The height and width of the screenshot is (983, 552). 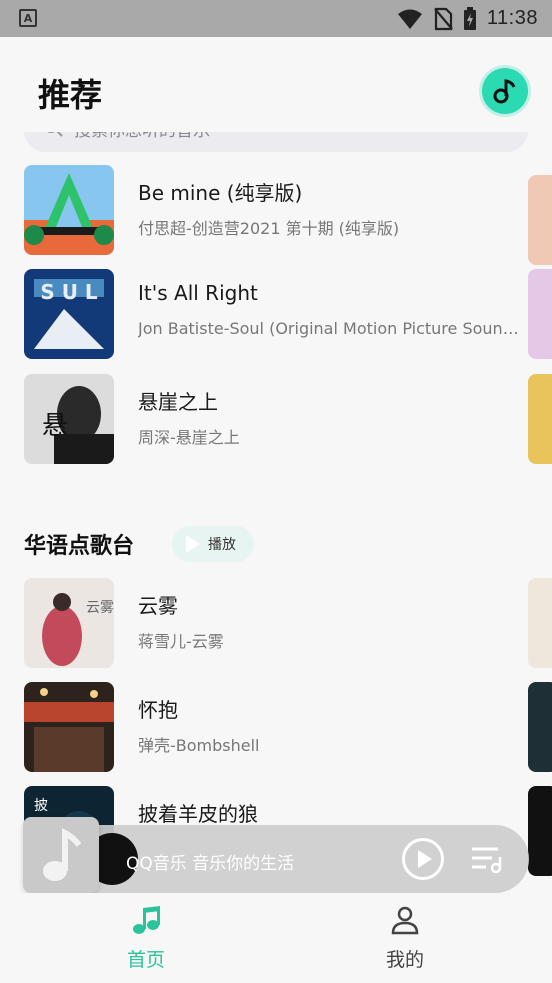 I want to click on section-play-button: 播放, so click(x=213, y=544).